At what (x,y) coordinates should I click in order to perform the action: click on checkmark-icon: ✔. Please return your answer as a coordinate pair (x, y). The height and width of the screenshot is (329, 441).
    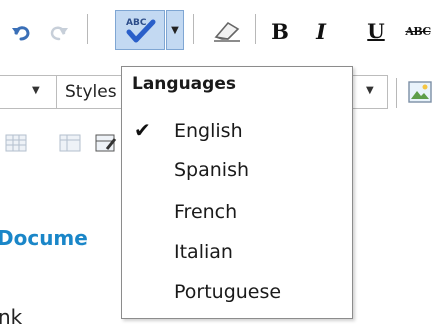
    Looking at the image, I should click on (142, 130).